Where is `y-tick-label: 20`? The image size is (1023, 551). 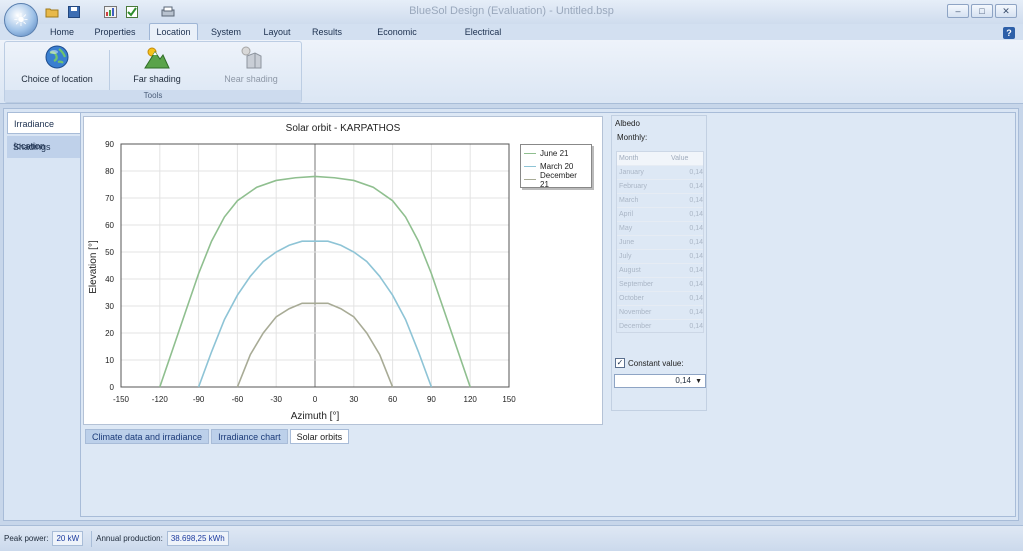 y-tick-label: 20 is located at coordinates (109, 333).